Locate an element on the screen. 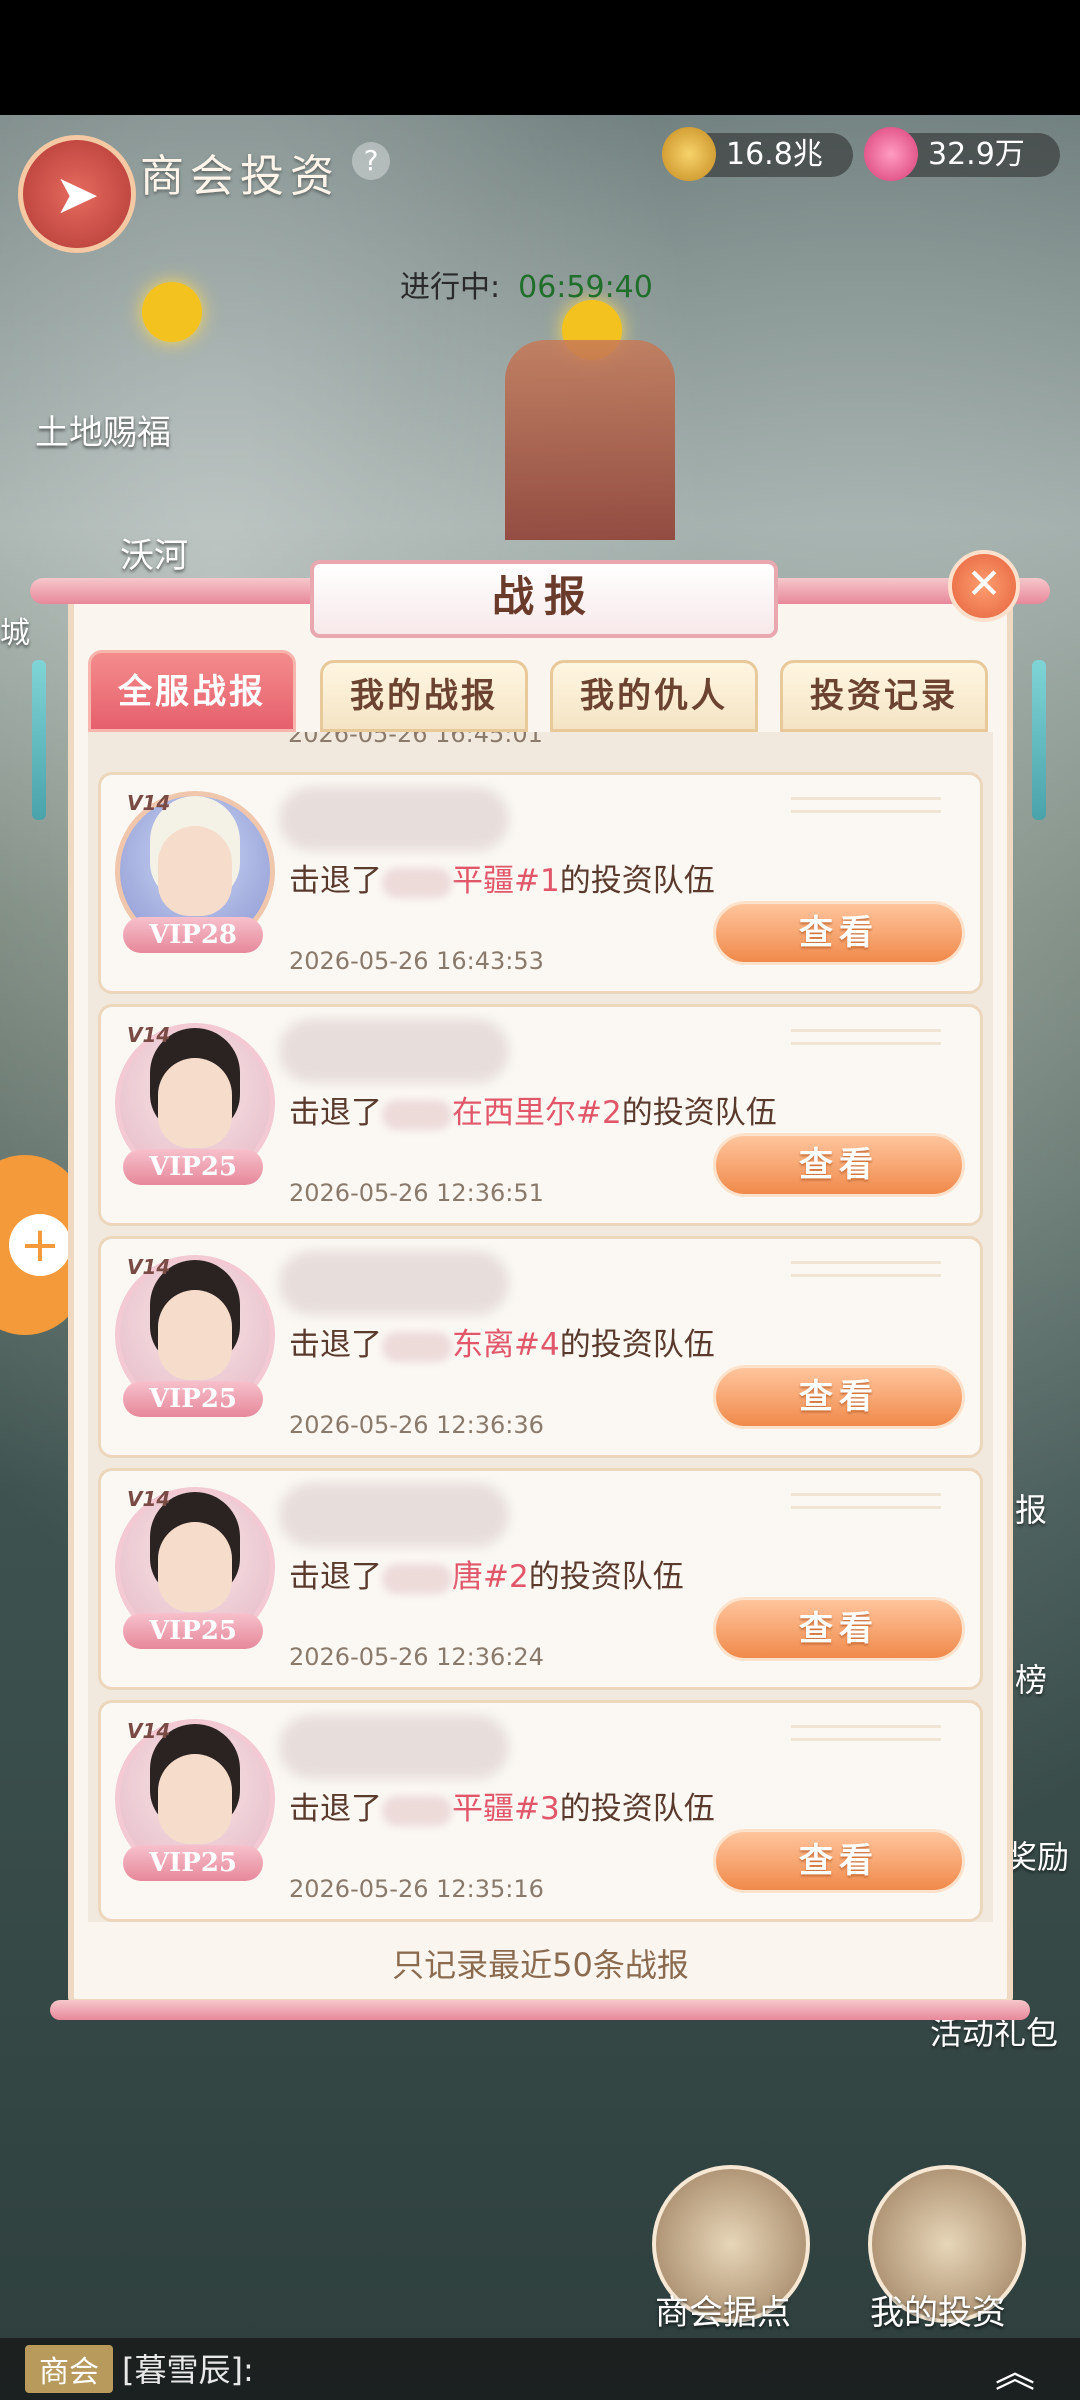 The width and height of the screenshot is (1080, 2400). castle-building is located at coordinates (590, 440).